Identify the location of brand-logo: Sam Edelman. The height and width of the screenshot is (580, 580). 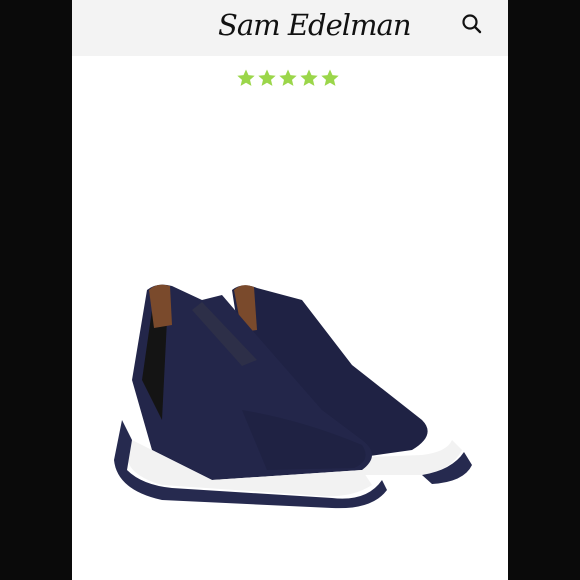
(315, 25).